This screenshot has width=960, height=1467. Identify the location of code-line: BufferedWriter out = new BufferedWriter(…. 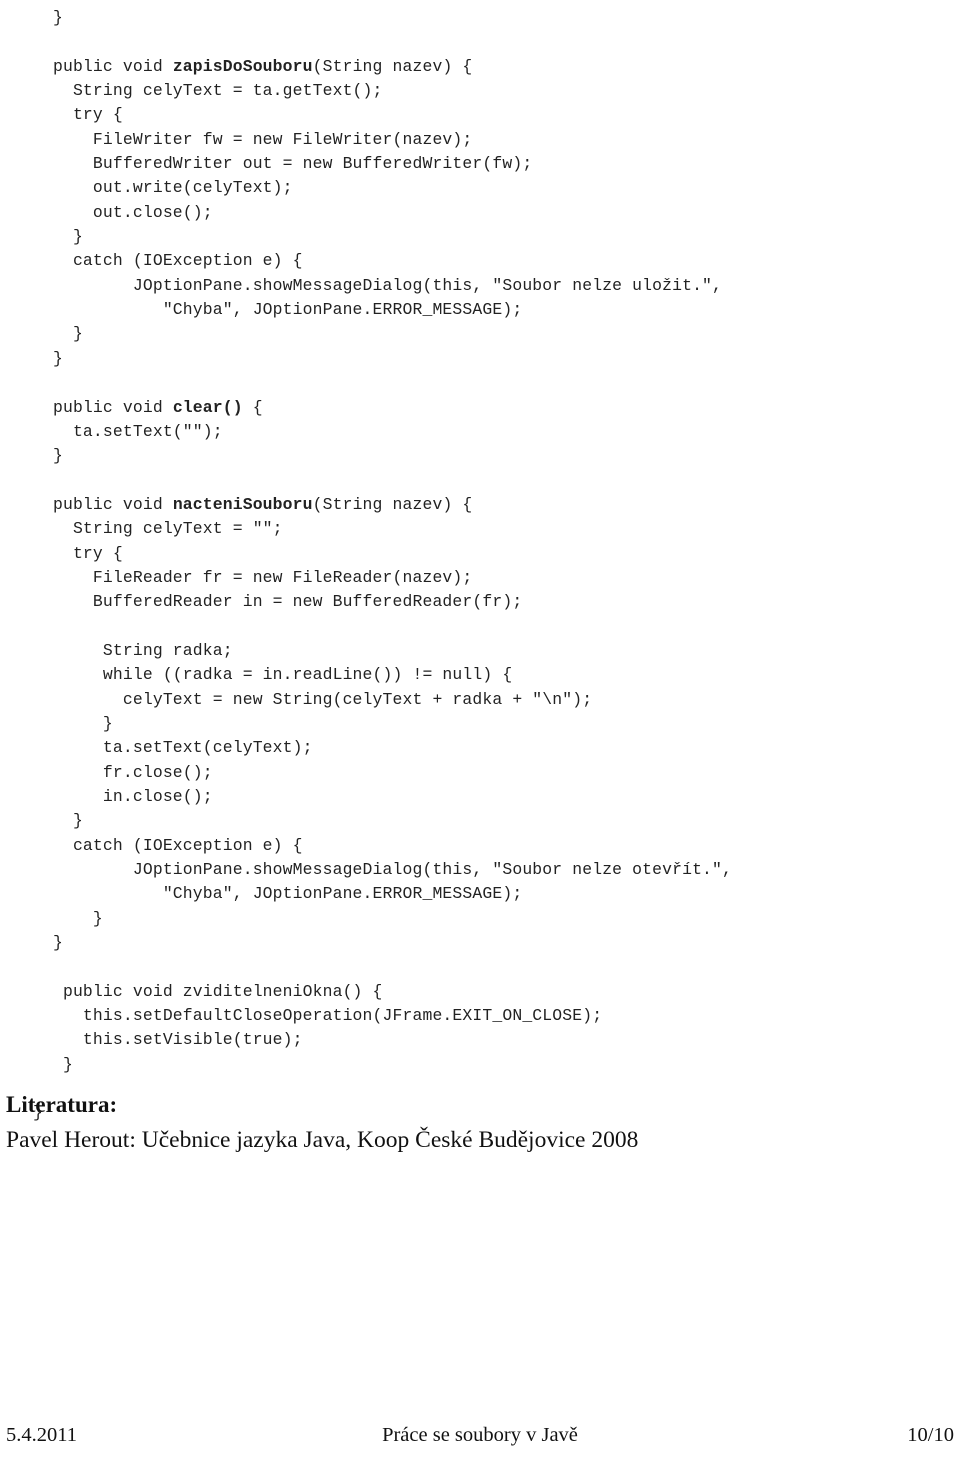
(283, 164).